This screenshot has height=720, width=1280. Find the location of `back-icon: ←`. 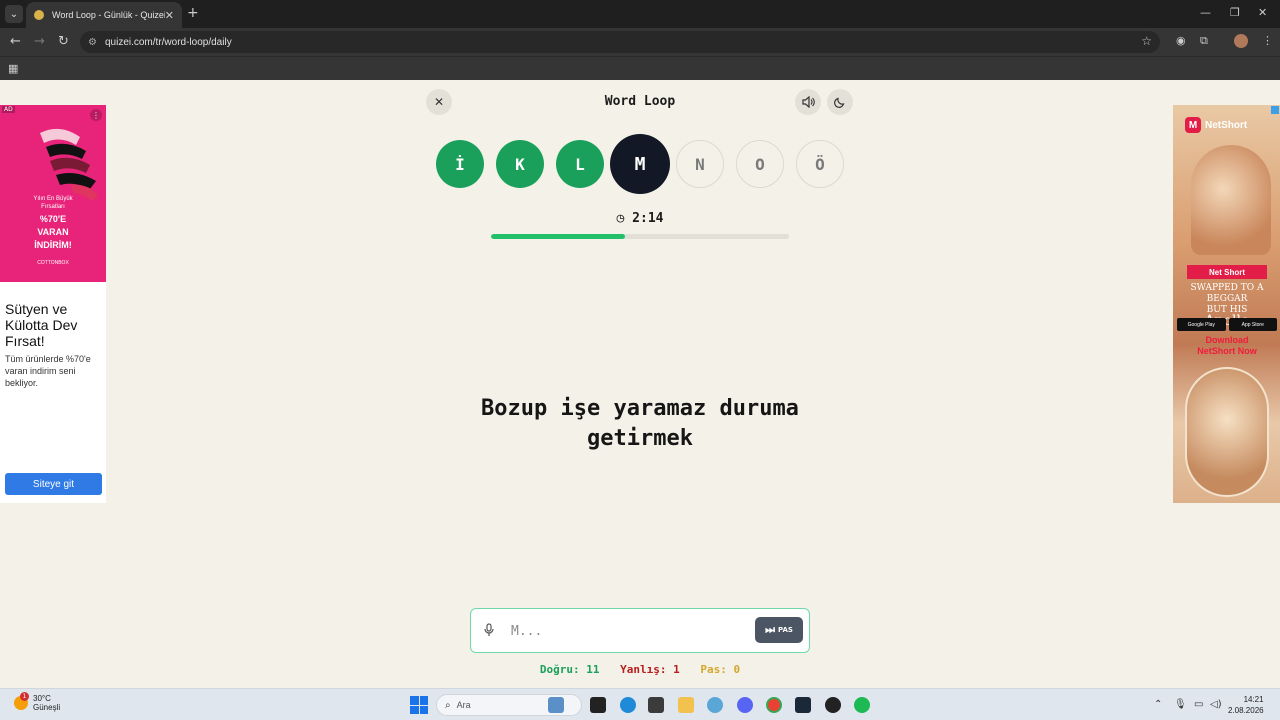

back-icon: ← is located at coordinates (15, 41).